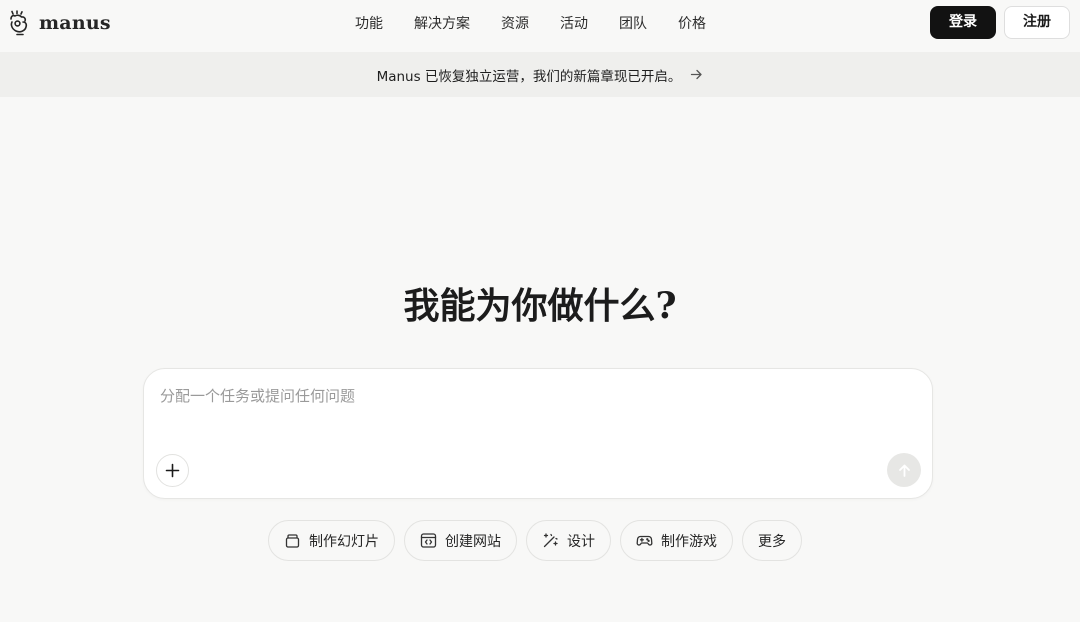  What do you see at coordinates (697, 74) in the screenshot?
I see `arrow-right-icon` at bounding box center [697, 74].